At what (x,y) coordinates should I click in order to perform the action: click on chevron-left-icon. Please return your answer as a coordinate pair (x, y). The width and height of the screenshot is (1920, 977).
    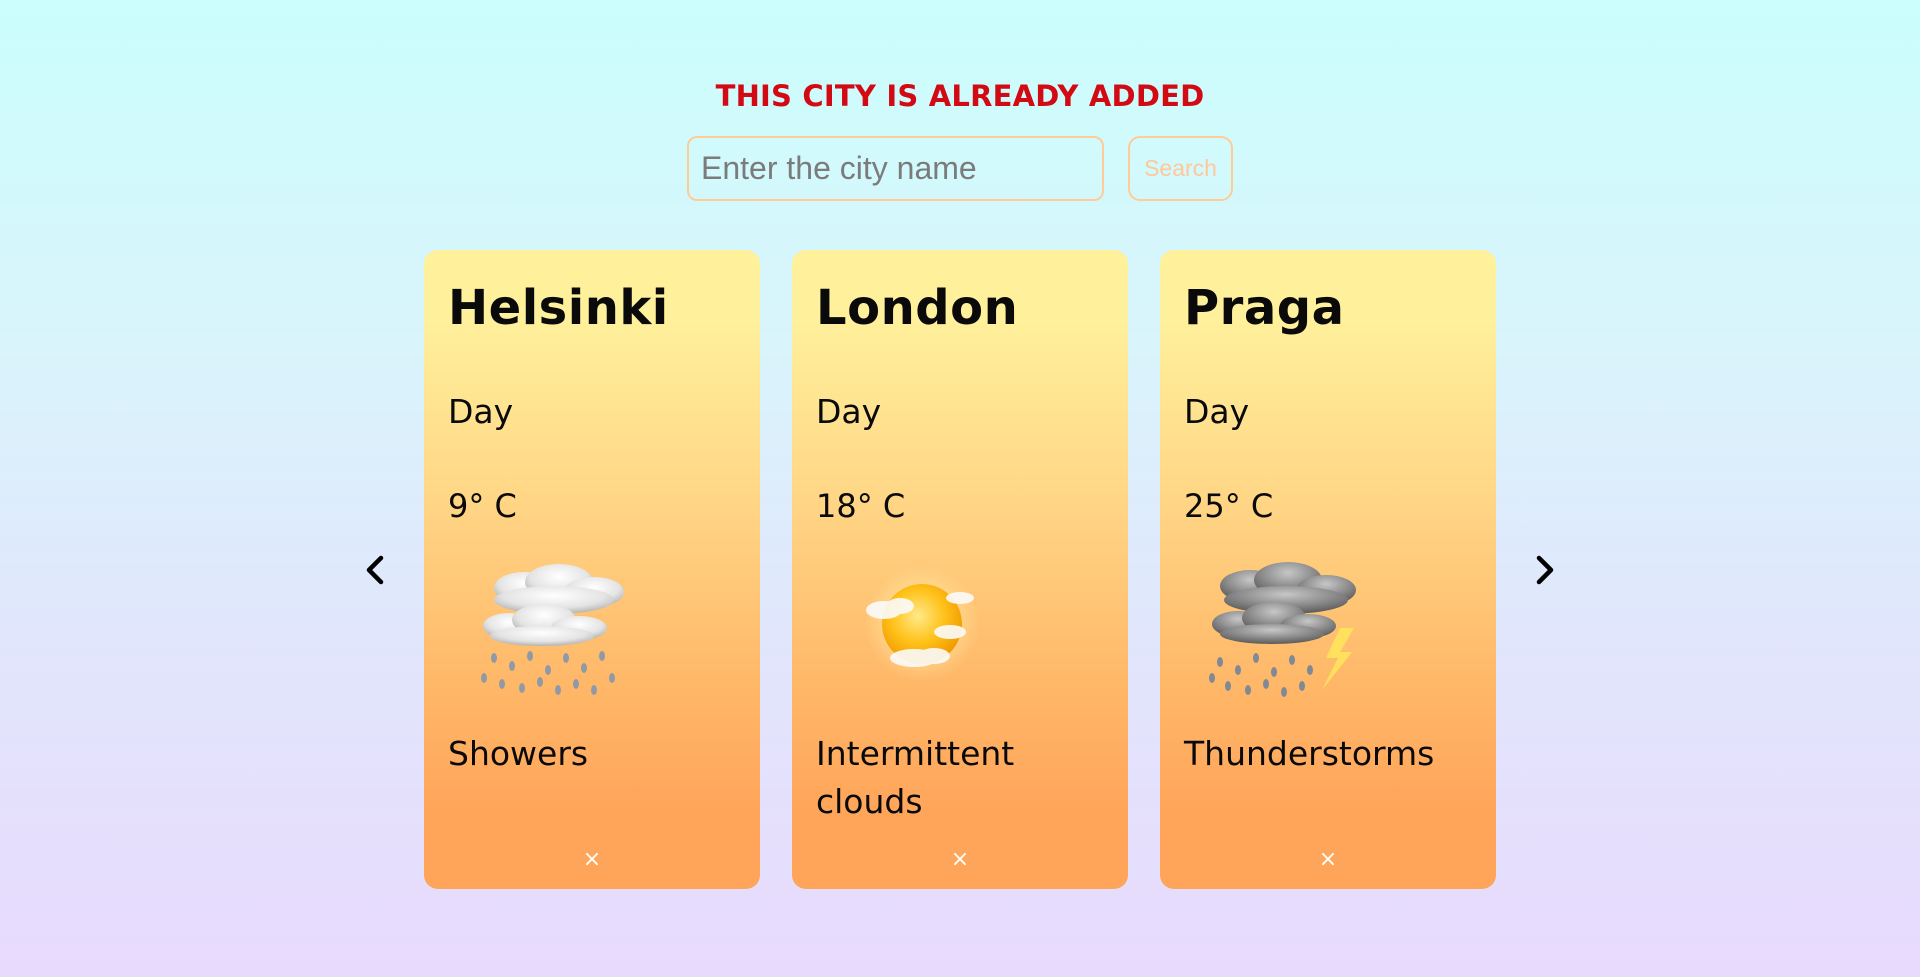
    Looking at the image, I should click on (375, 570).